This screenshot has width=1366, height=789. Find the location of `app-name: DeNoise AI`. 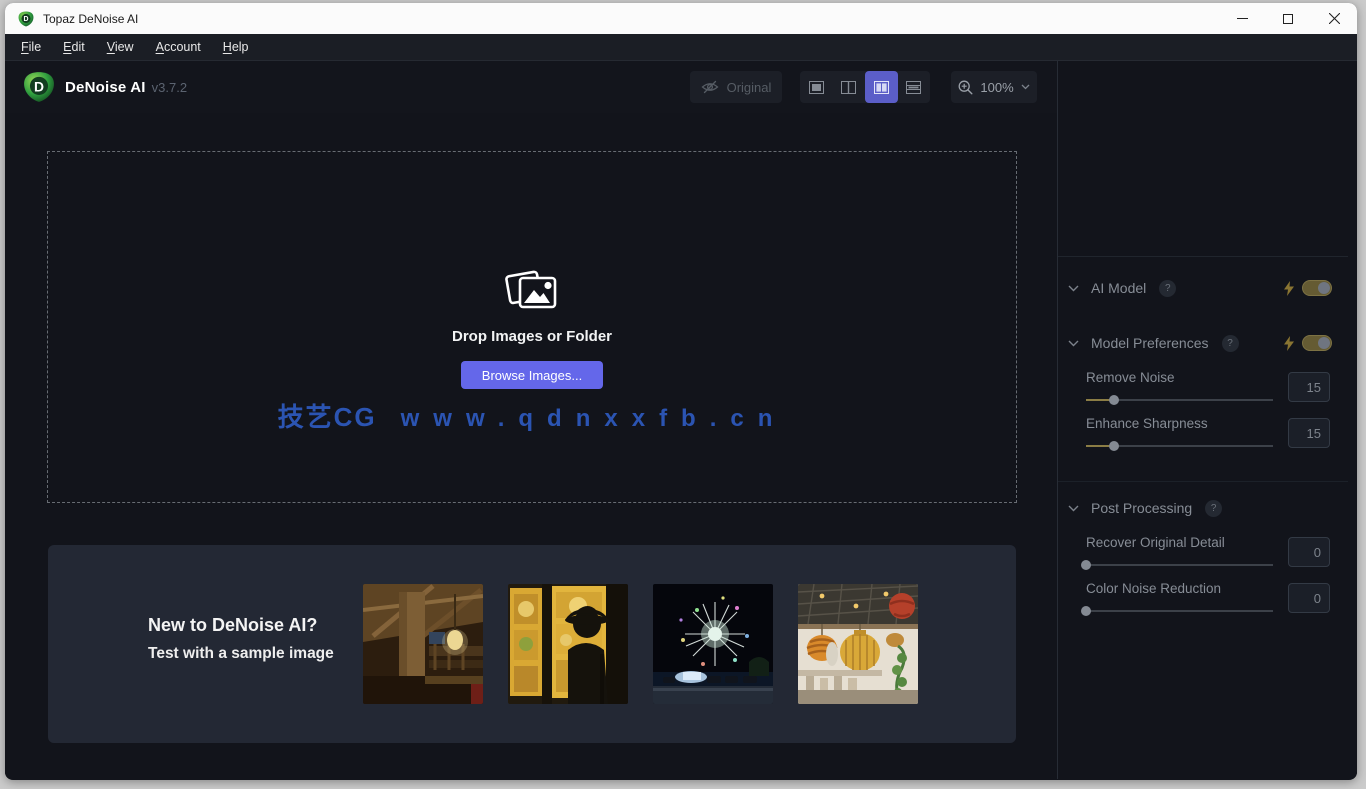

app-name: DeNoise AI is located at coordinates (105, 87).